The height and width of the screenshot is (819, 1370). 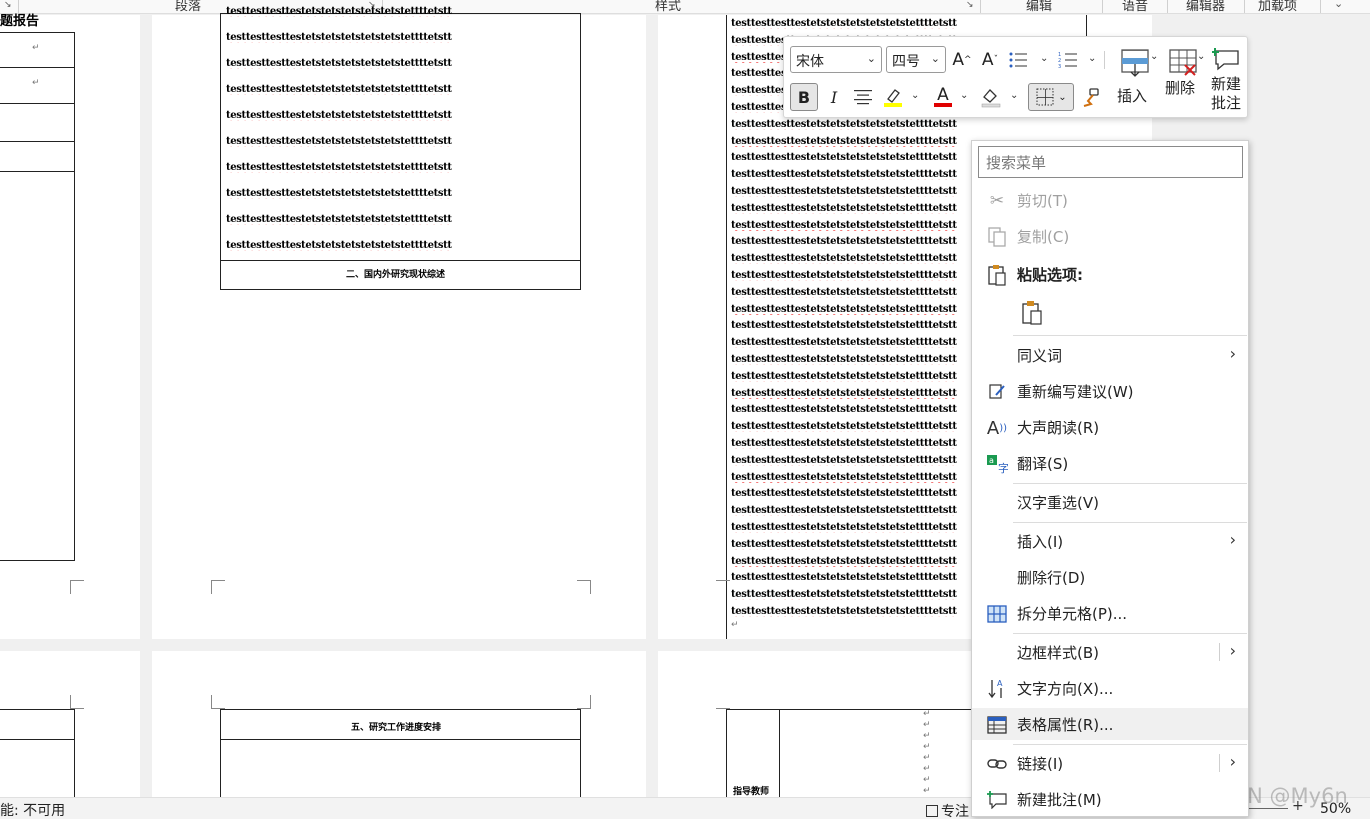 What do you see at coordinates (991, 97) in the screenshot?
I see `shading-icon` at bounding box center [991, 97].